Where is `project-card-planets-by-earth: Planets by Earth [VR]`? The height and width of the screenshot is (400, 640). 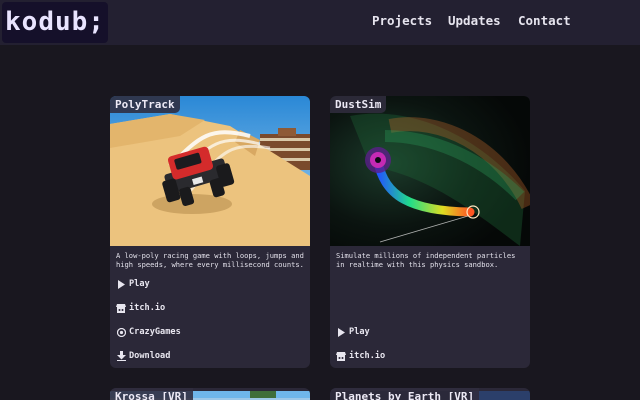 project-card-planets-by-earth: Planets by Earth [VR] is located at coordinates (430, 394).